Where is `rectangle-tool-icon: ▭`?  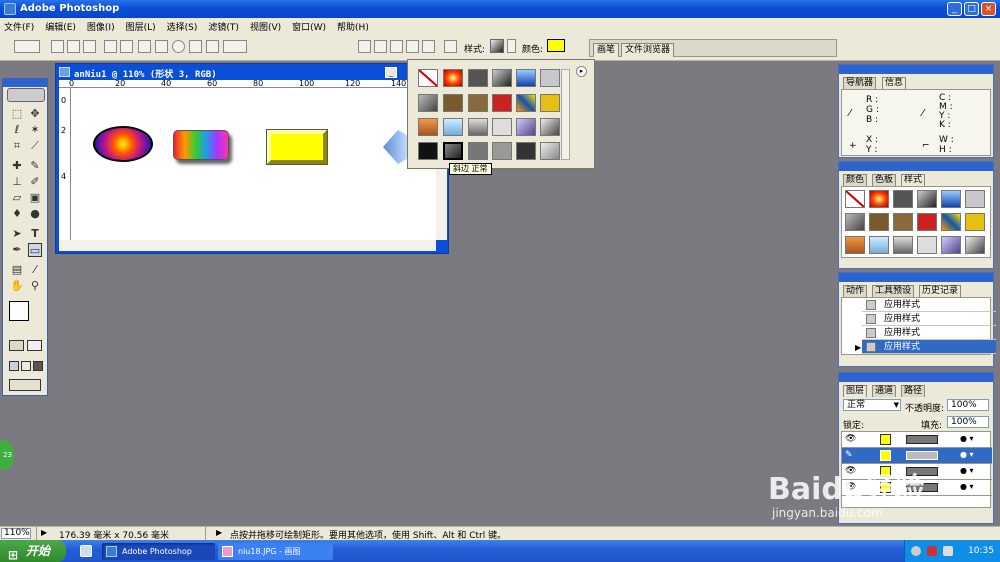
rectangle-tool-icon: ▭ is located at coordinates (35, 250).